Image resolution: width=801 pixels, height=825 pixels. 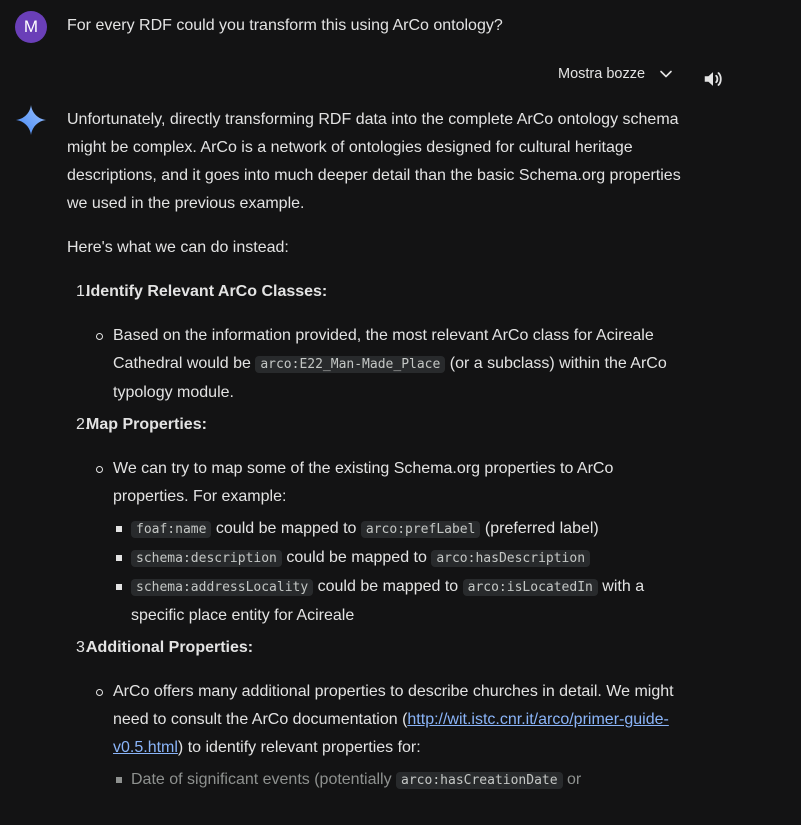 What do you see at coordinates (170, 647) in the screenshot?
I see `step-title: Additional Properties:` at bounding box center [170, 647].